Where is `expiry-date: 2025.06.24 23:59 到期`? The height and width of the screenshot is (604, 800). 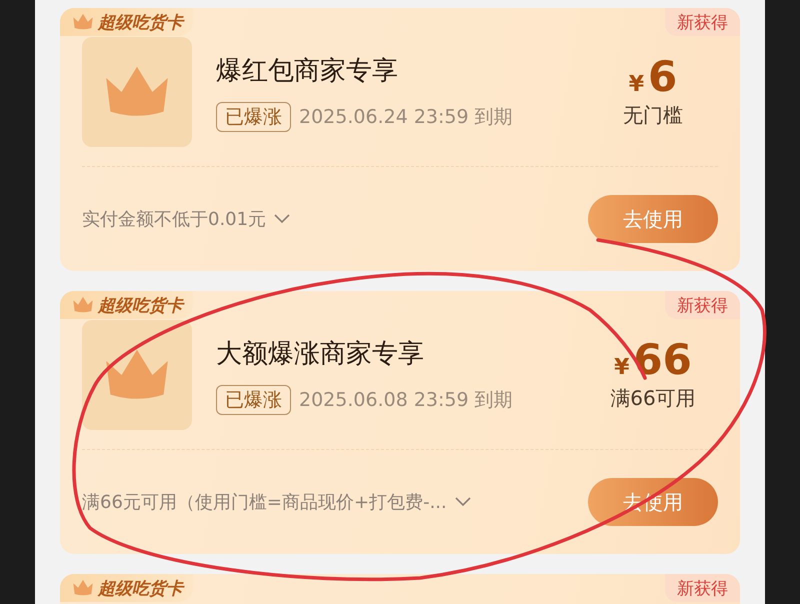 expiry-date: 2025.06.24 23:59 到期 is located at coordinates (406, 117).